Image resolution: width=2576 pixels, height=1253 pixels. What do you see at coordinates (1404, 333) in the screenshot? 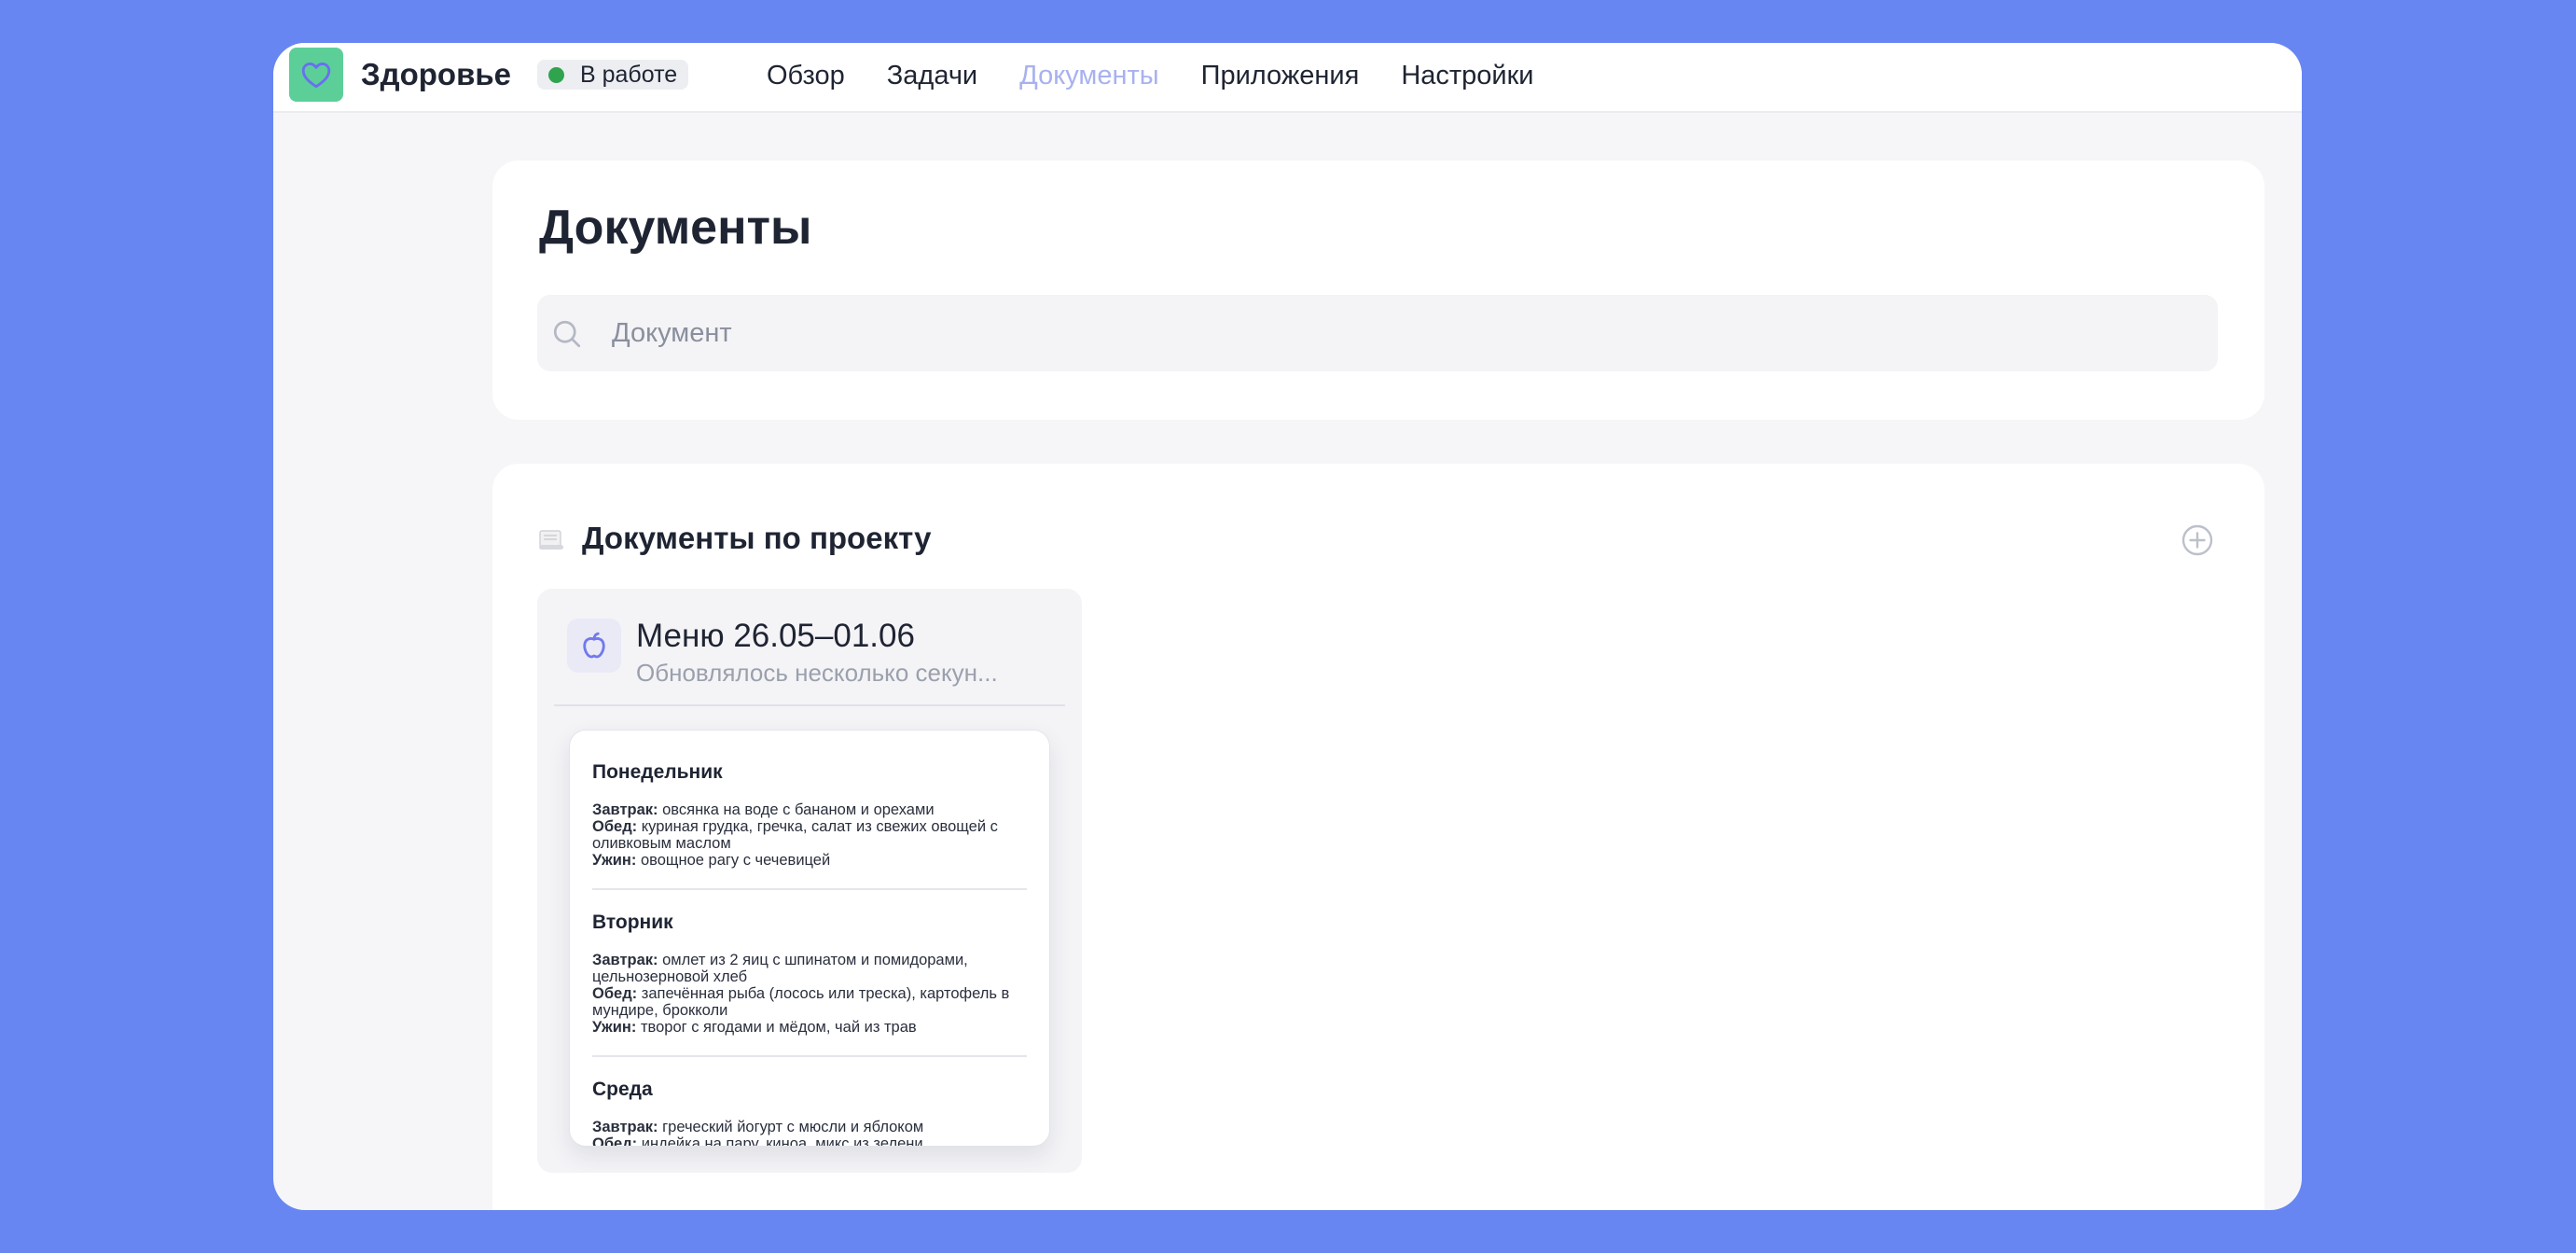
I see `search-input` at bounding box center [1404, 333].